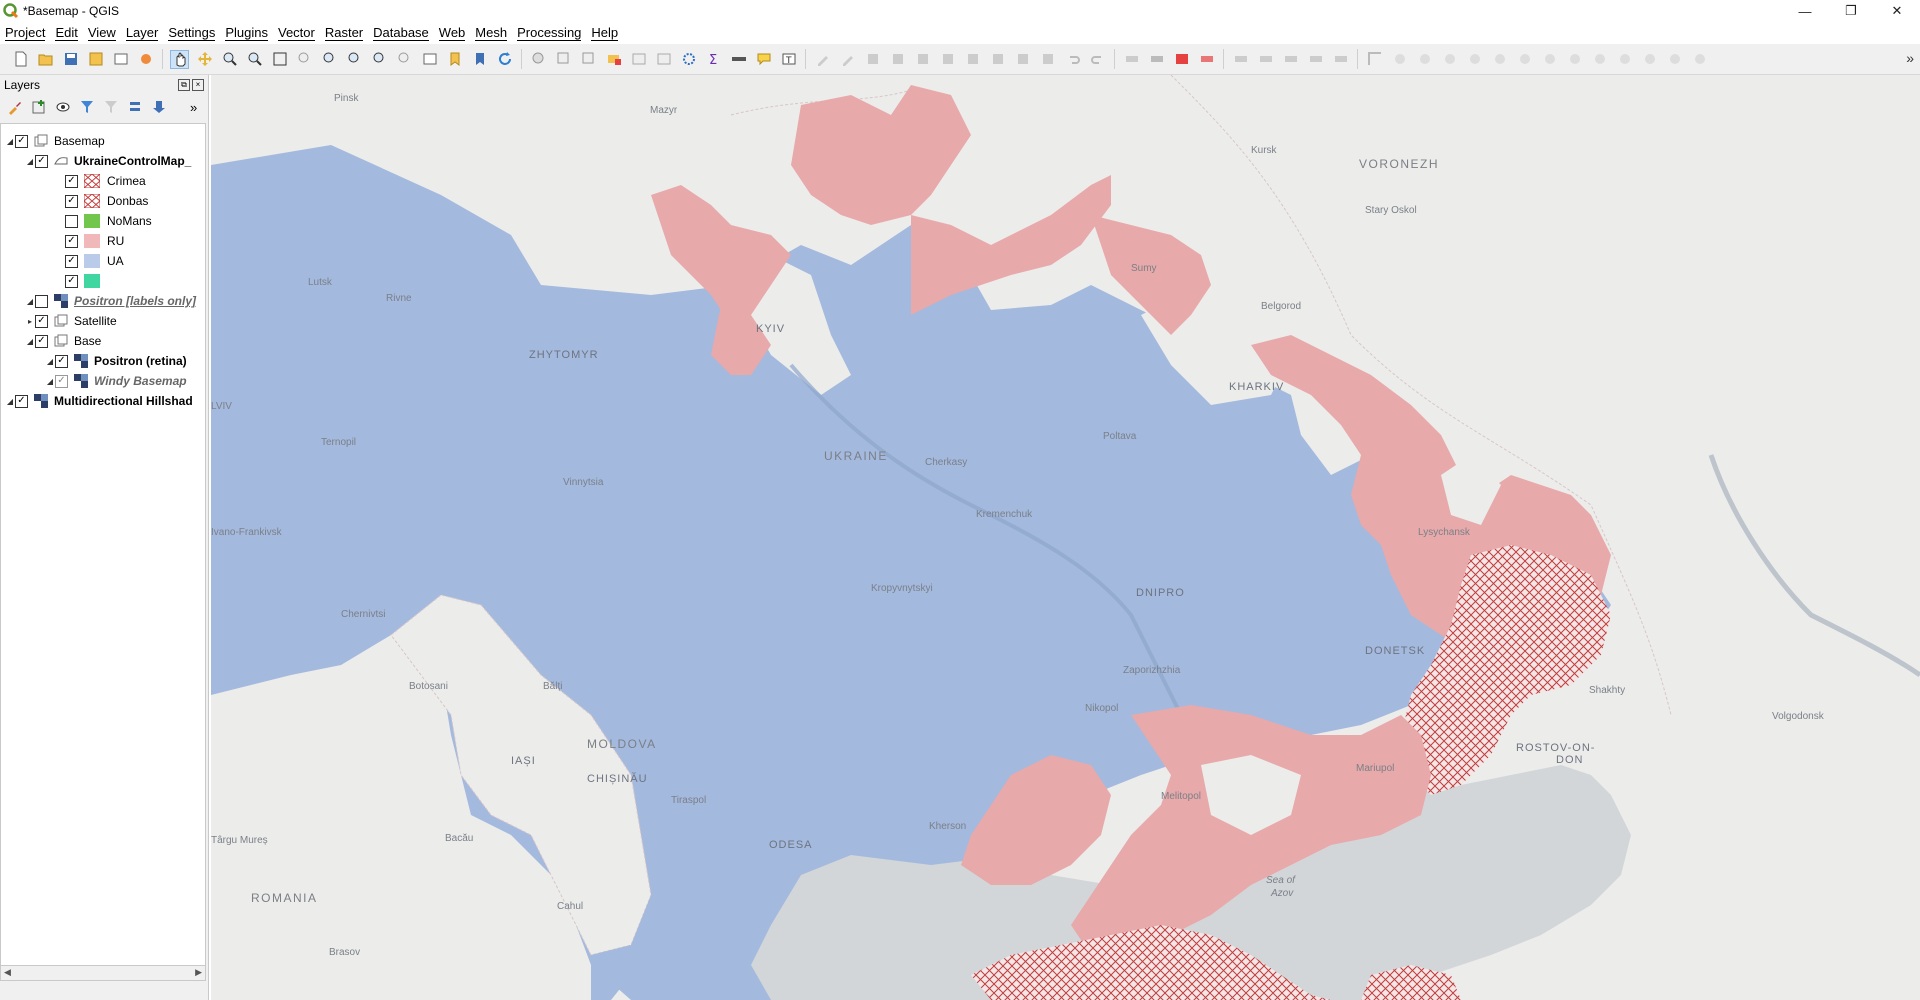  Describe the element at coordinates (41, 301) in the screenshot. I see `layer-checkbox` at that location.